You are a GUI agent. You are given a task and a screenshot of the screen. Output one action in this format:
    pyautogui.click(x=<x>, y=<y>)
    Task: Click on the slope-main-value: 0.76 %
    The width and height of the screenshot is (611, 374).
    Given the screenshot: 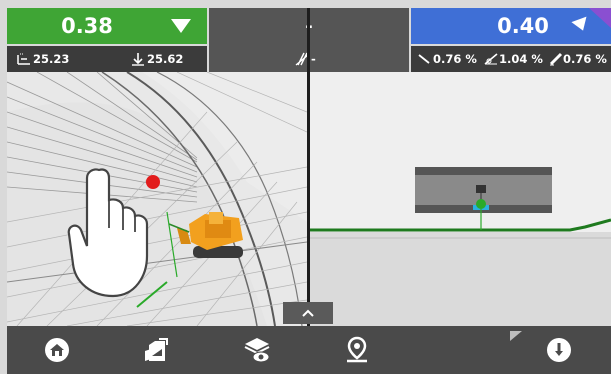 What is the action you would take?
    pyautogui.click(x=455, y=59)
    